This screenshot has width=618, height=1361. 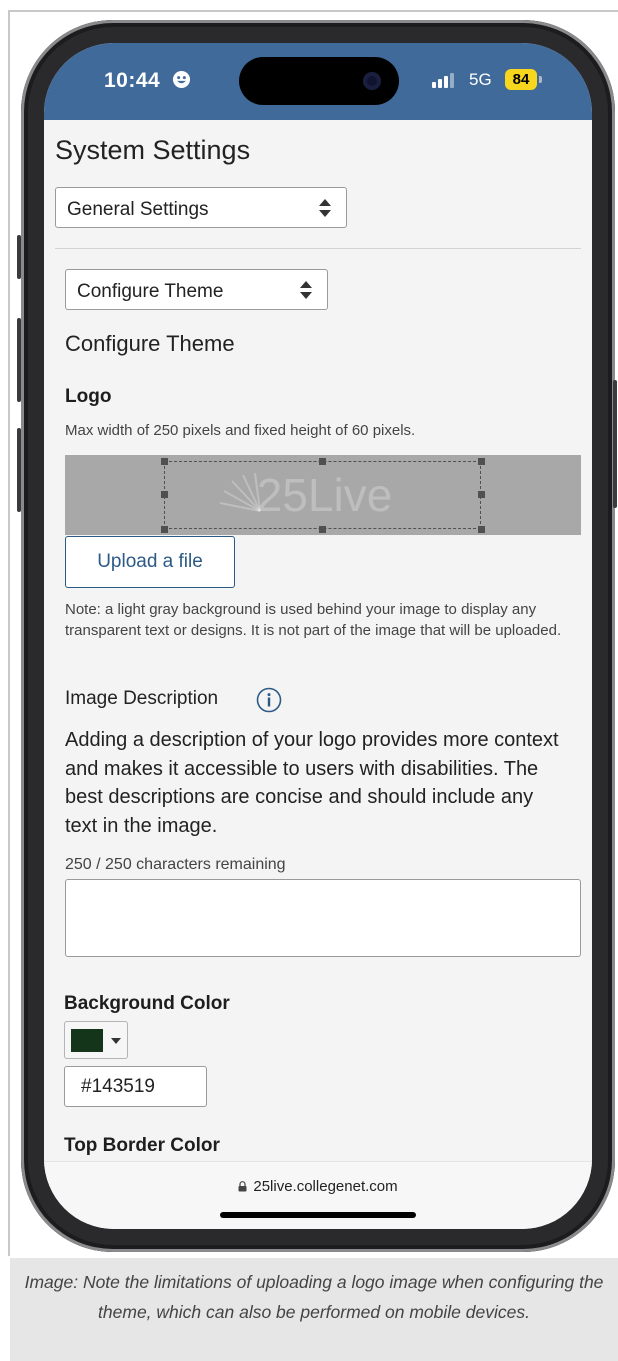 I want to click on top-border-color-heading: Top Border Color, so click(x=142, y=1145).